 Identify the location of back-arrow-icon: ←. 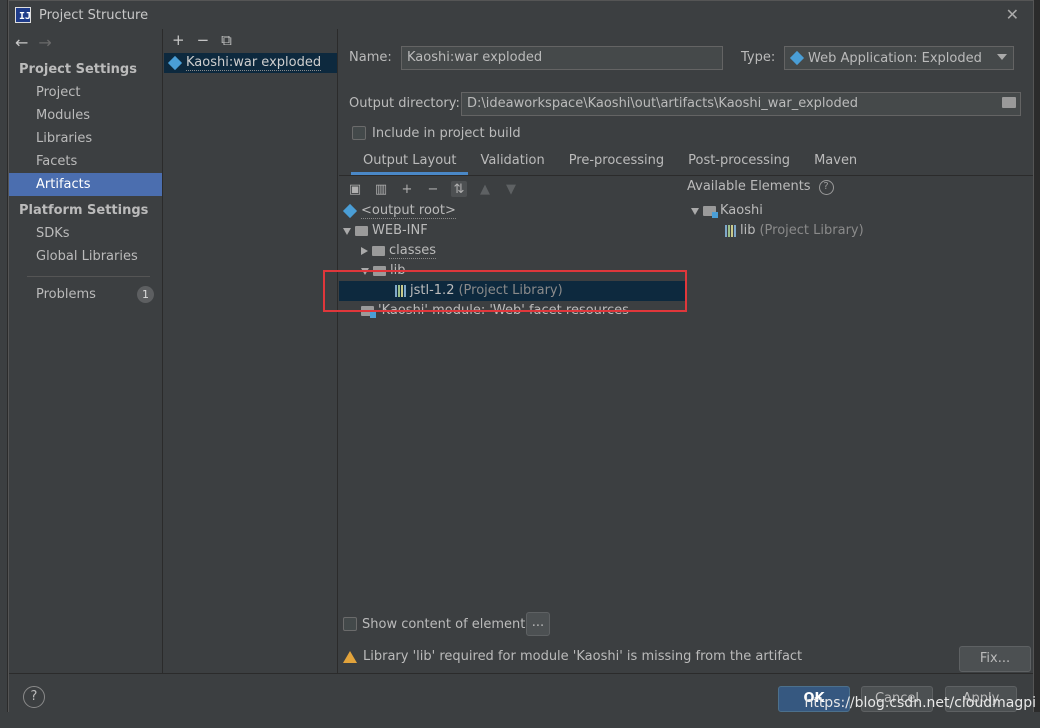
(21, 42).